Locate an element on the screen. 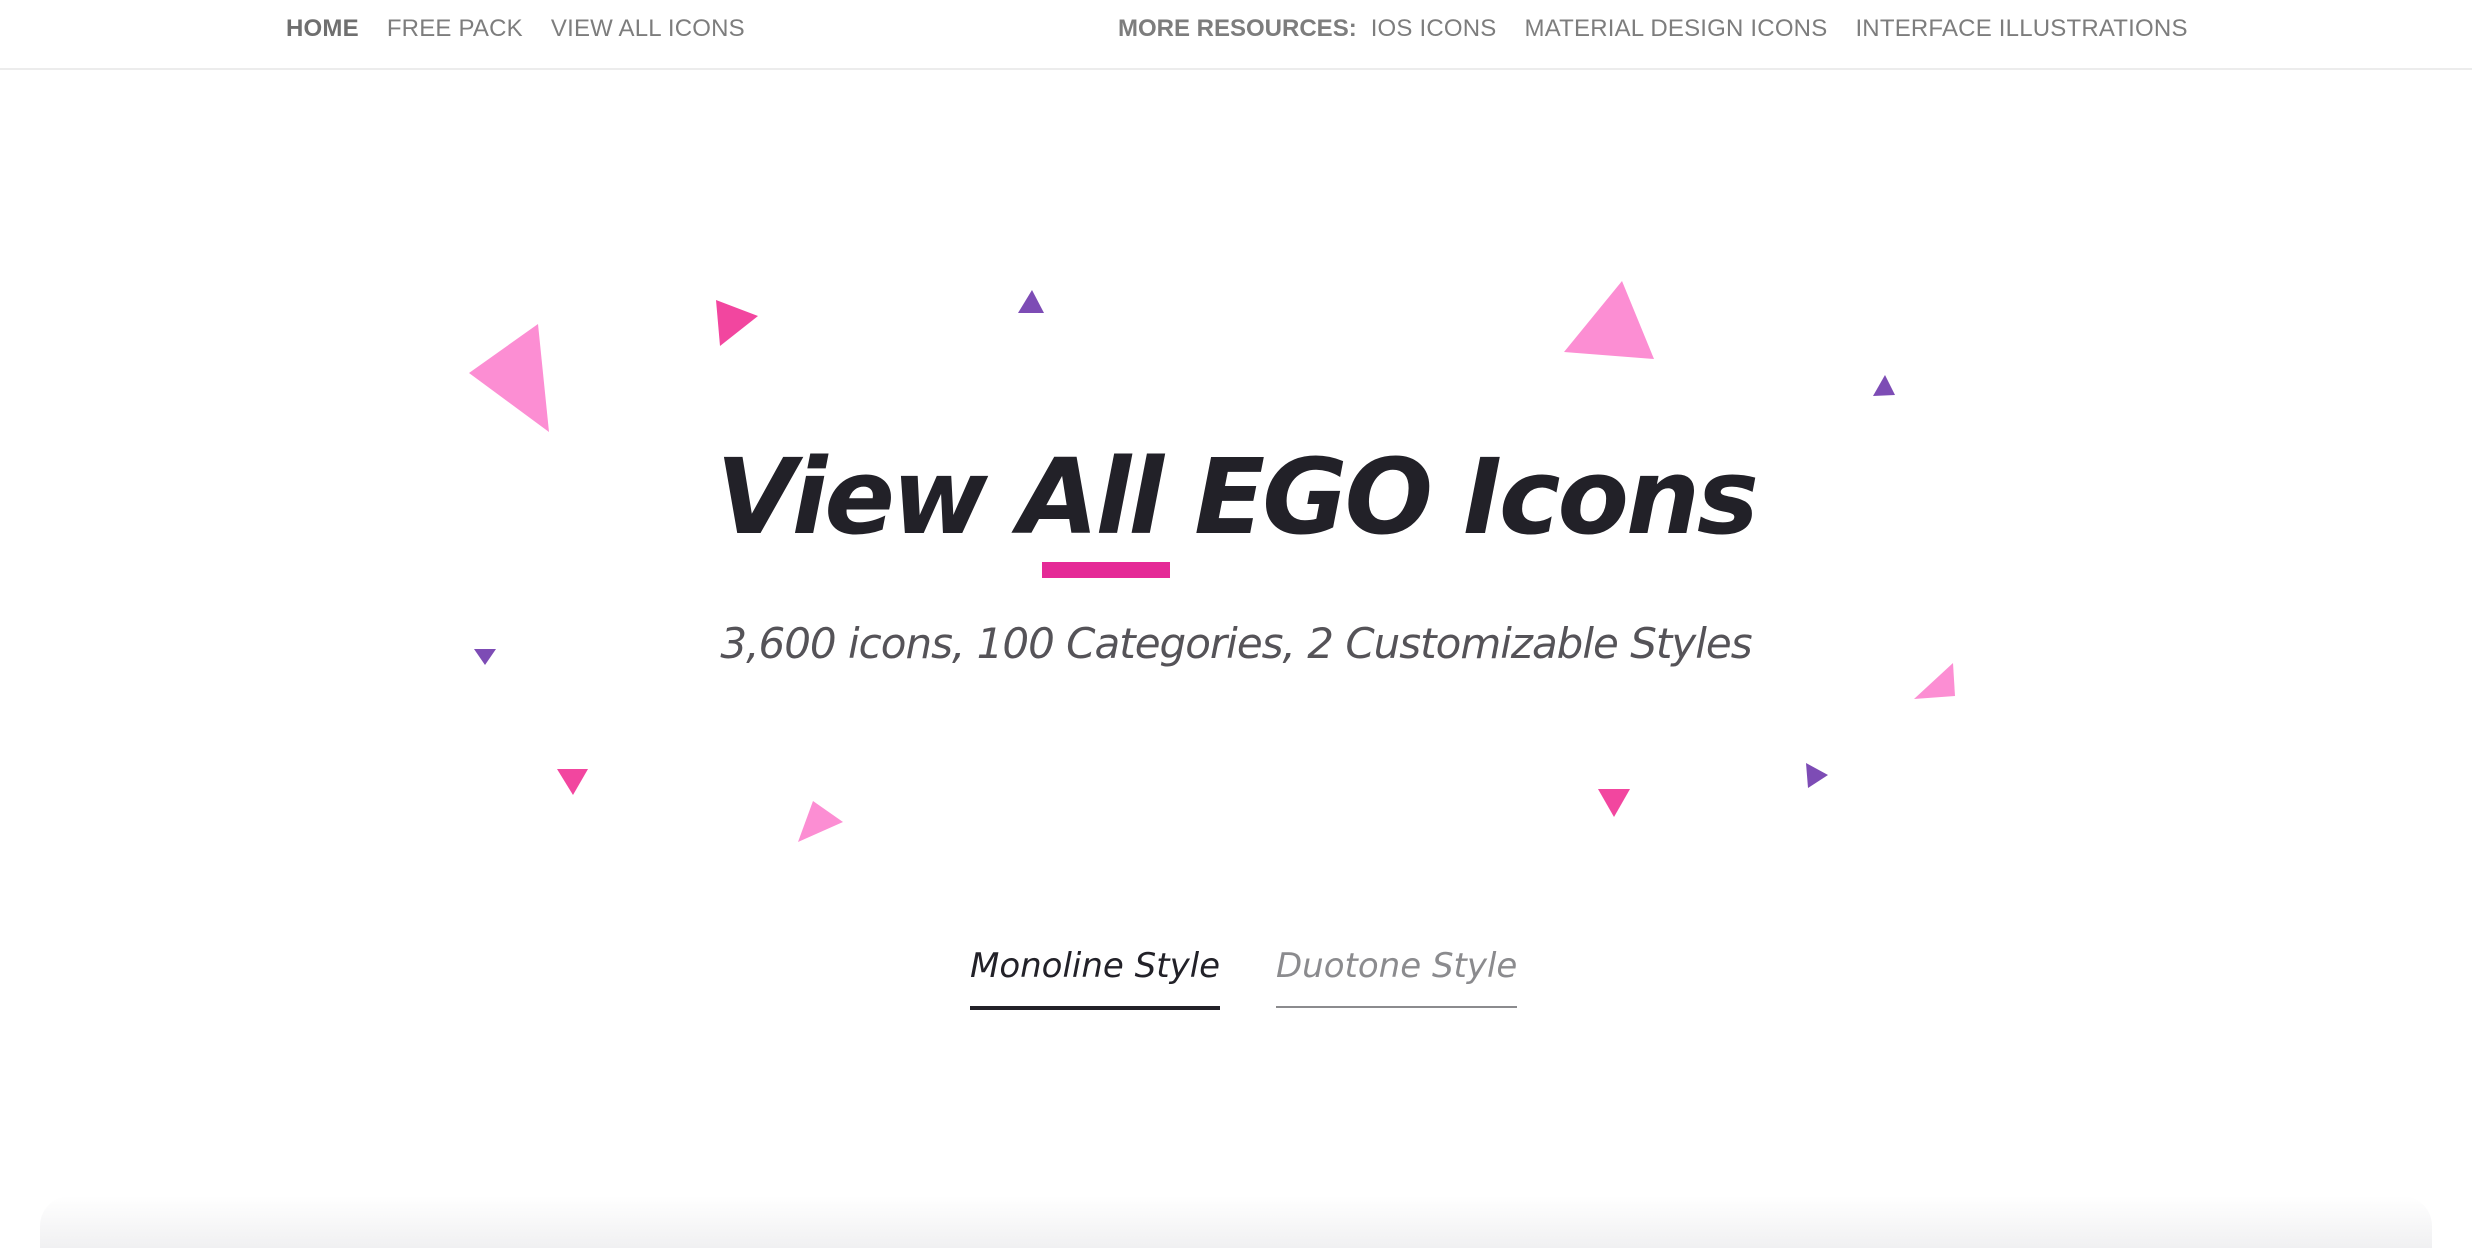 The image size is (2472, 1248). confetti-triangle-purple-top is located at coordinates (1031, 301).